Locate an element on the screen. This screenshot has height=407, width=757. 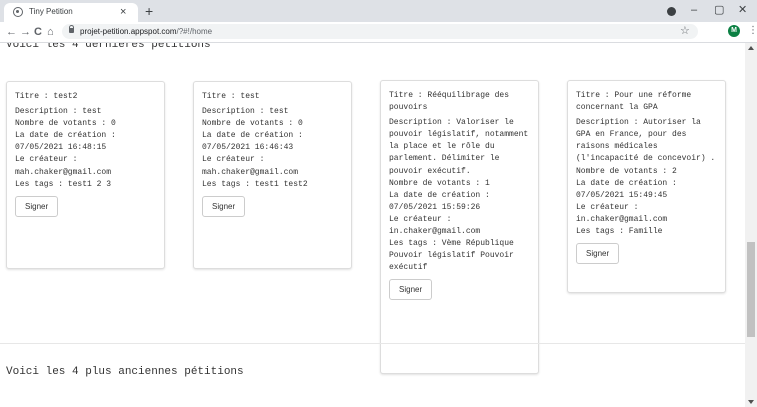
address-bar: projet-petition.appspot.com/?#!/home ☆ is located at coordinates (380, 31).